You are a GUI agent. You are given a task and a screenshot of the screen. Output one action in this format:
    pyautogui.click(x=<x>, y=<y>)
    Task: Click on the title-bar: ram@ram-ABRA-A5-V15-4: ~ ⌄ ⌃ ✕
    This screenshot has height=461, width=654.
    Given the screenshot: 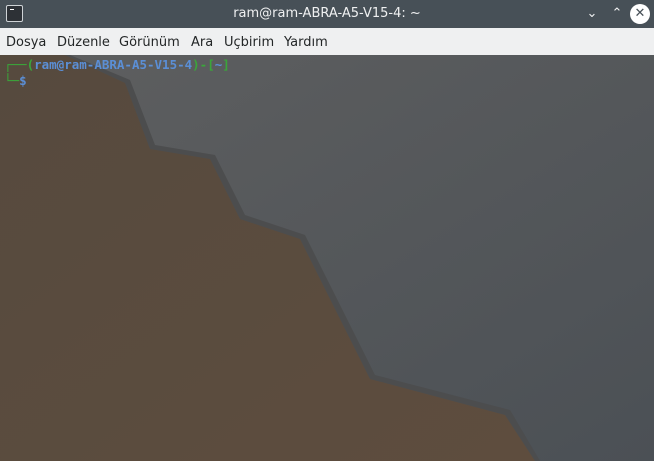 What is the action you would take?
    pyautogui.click(x=327, y=14)
    